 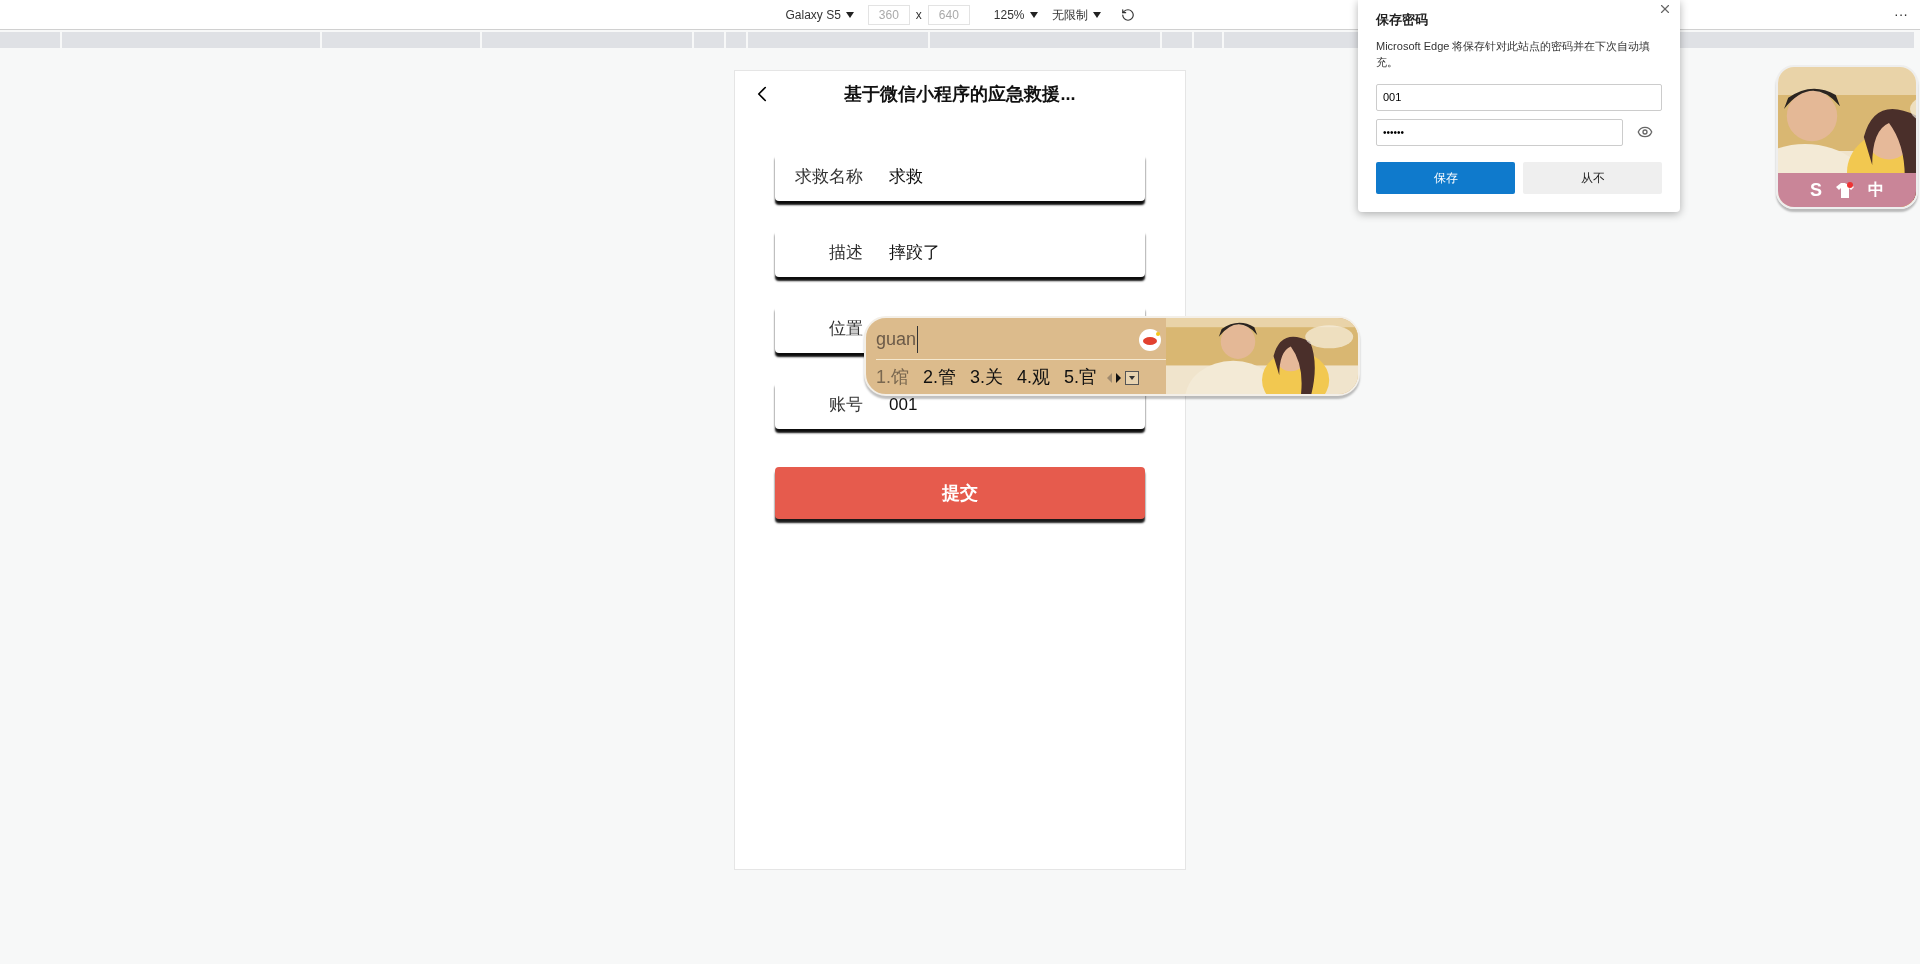 What do you see at coordinates (960, 177) in the screenshot?
I see `form-row: 求救名称 求救` at bounding box center [960, 177].